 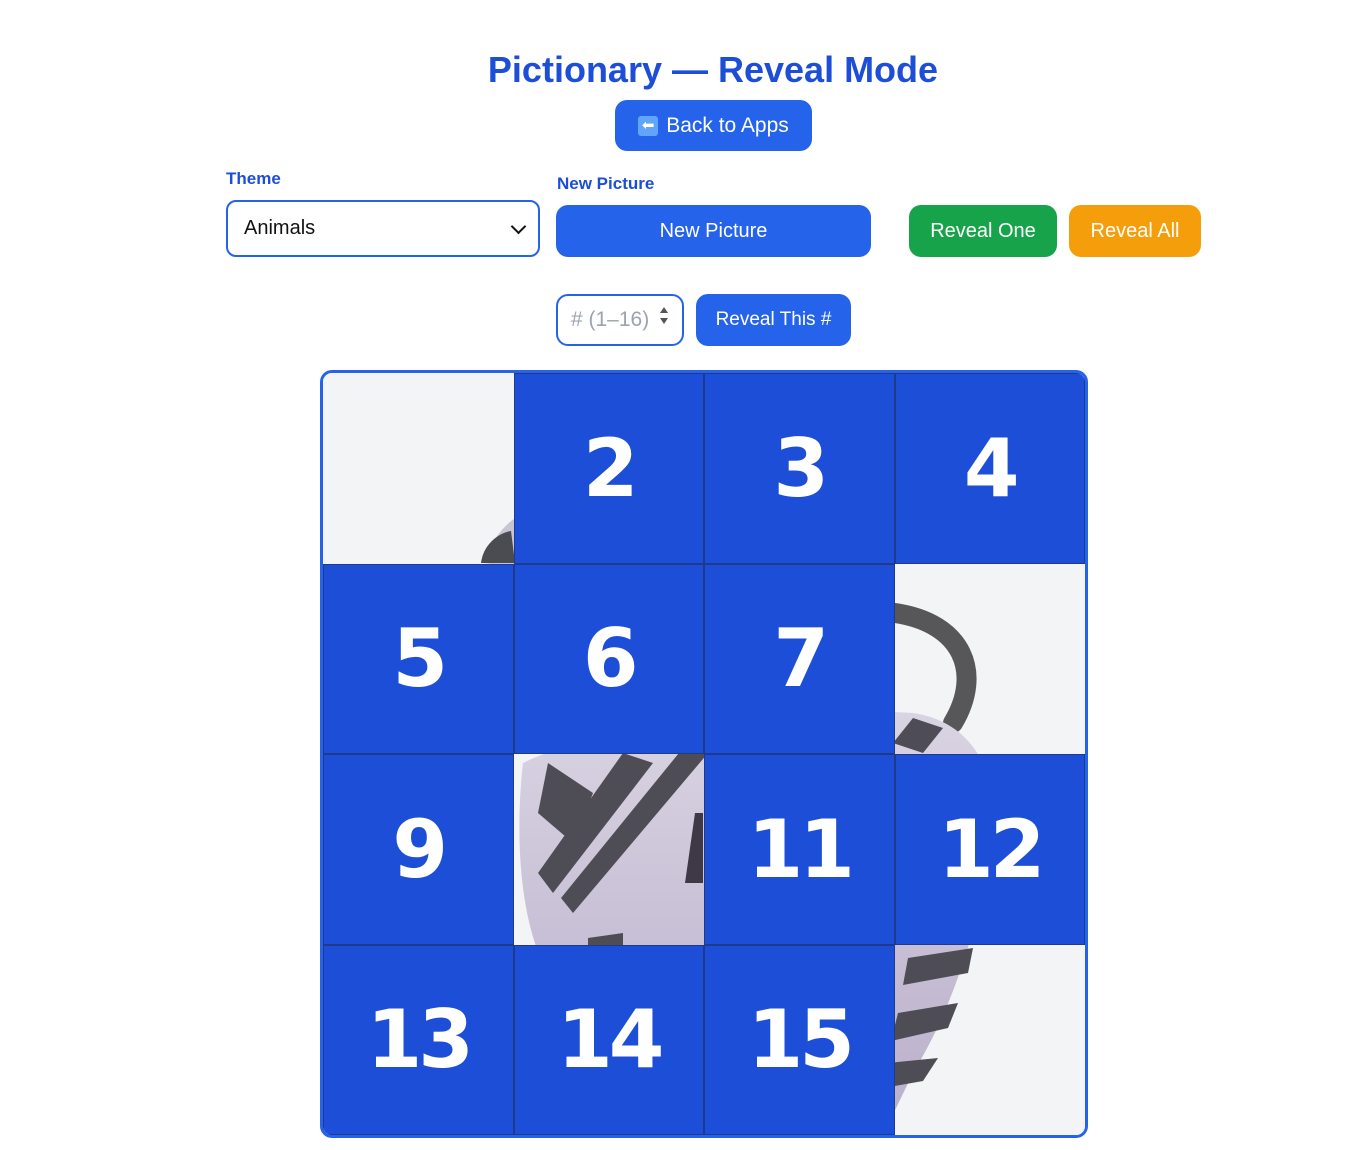 What do you see at coordinates (983, 231) in the screenshot?
I see `reveal-one-button: Reveal One` at bounding box center [983, 231].